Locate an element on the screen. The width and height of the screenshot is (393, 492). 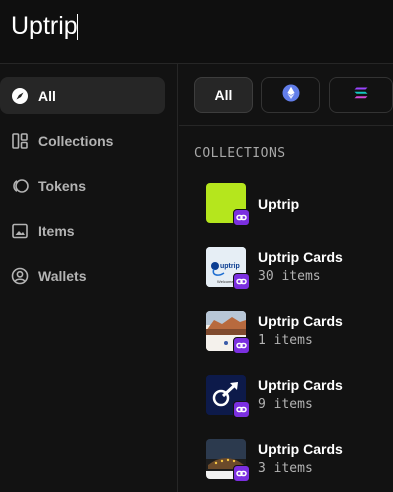
filter-chip-ethereum is located at coordinates (290, 95).